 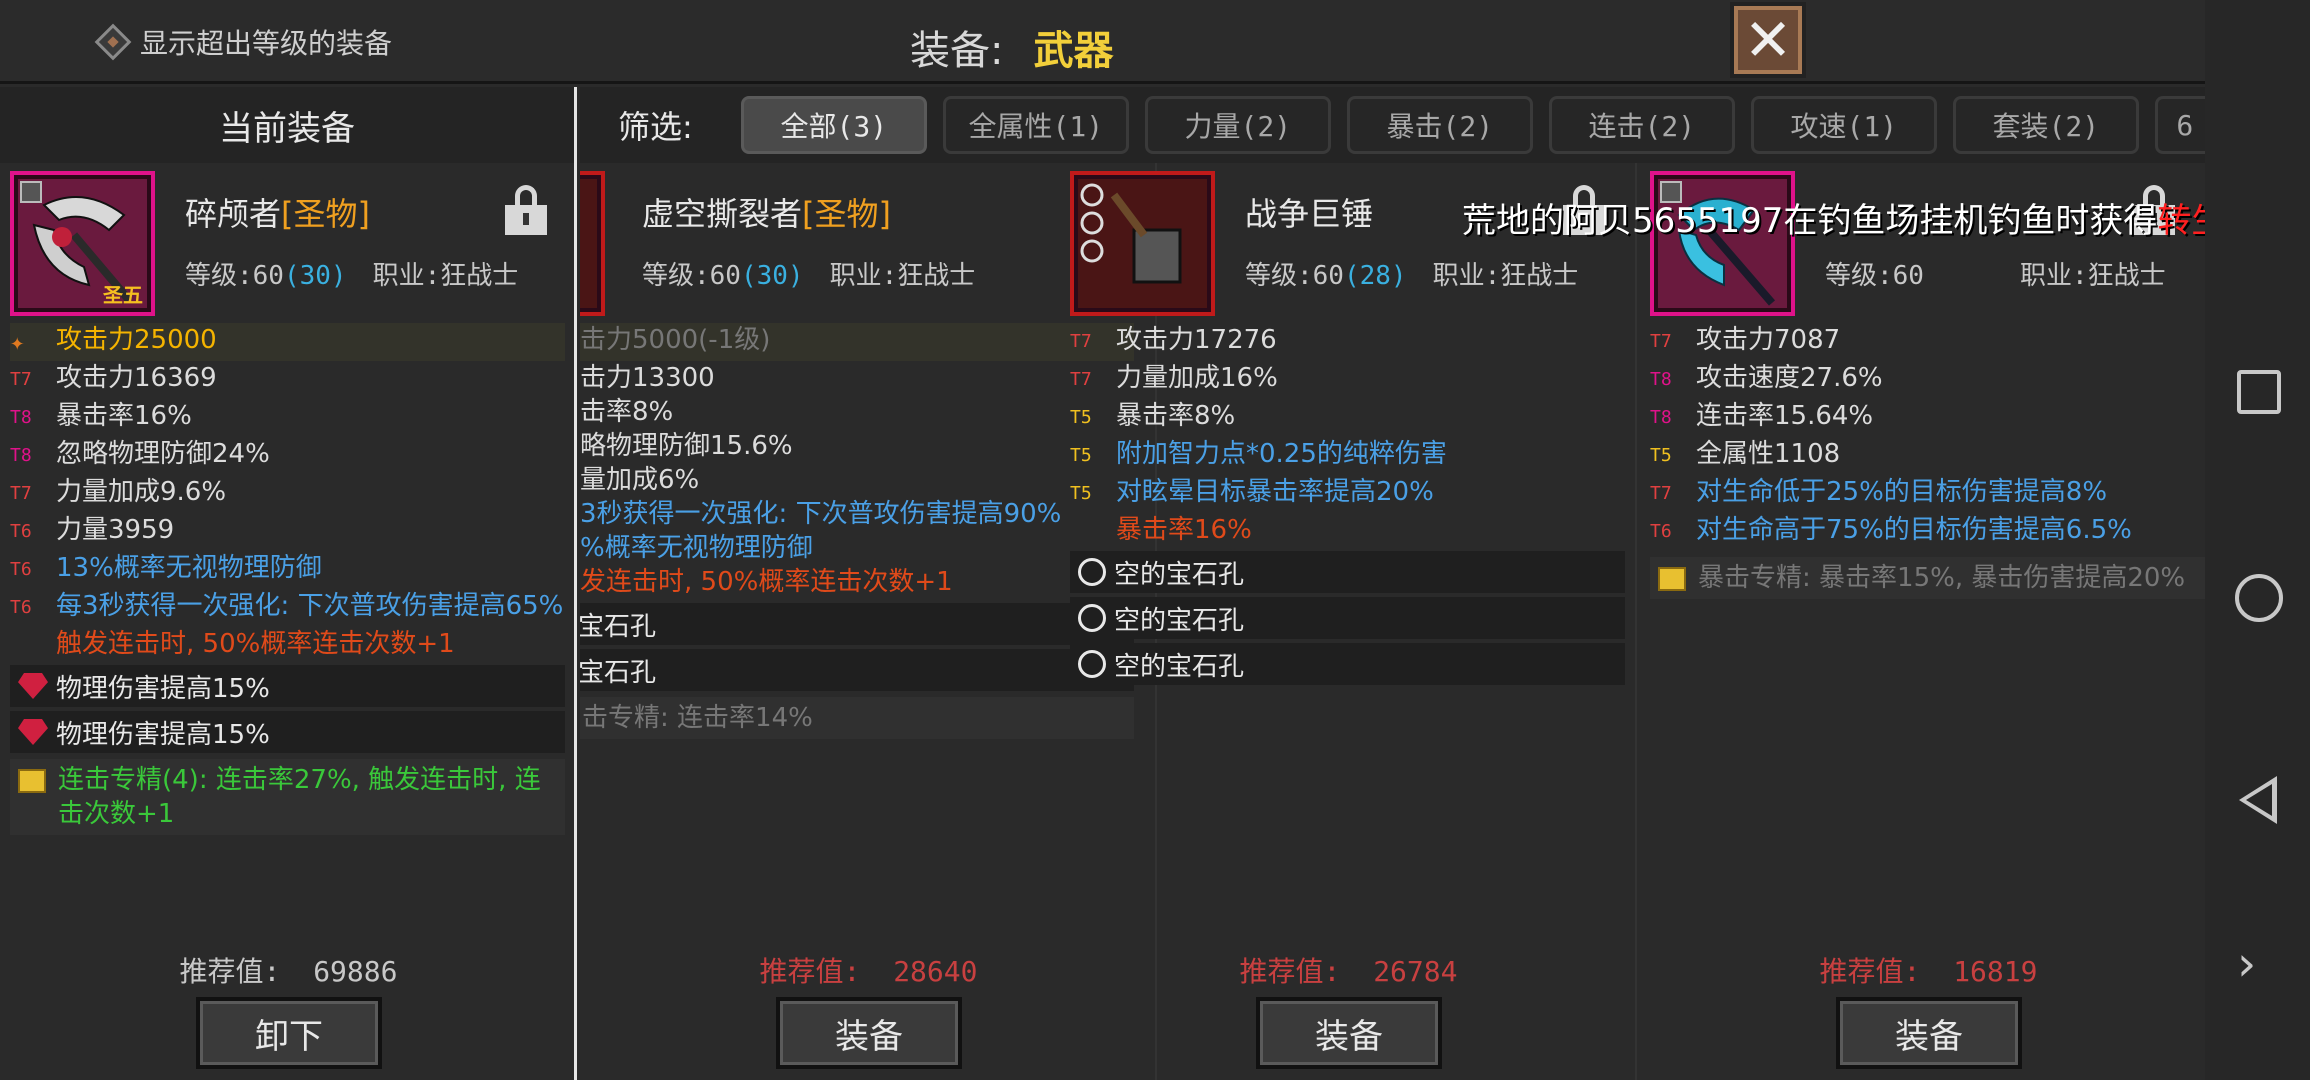 What do you see at coordinates (1275, 492) in the screenshot?
I see `attribute-text: 对眩晕目标暴击率提高20%` at bounding box center [1275, 492].